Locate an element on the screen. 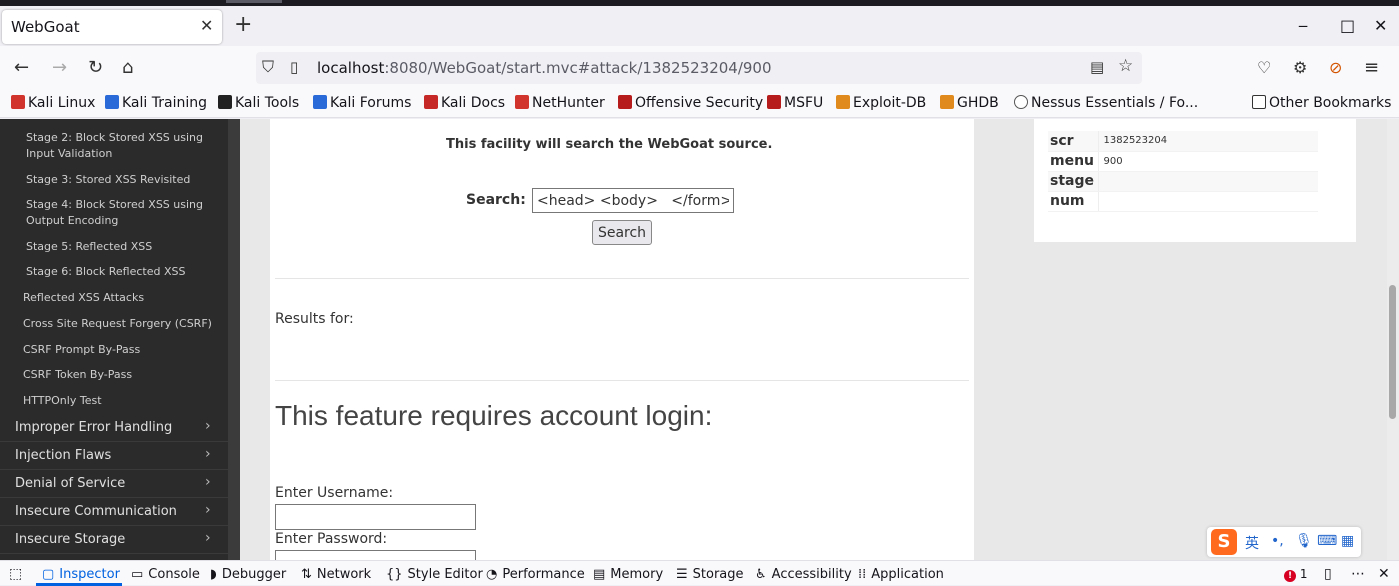 The image size is (1399, 586). ime-toolbar: S 英 •, 🎙 ⌨ ▦ is located at coordinates (1284, 542).